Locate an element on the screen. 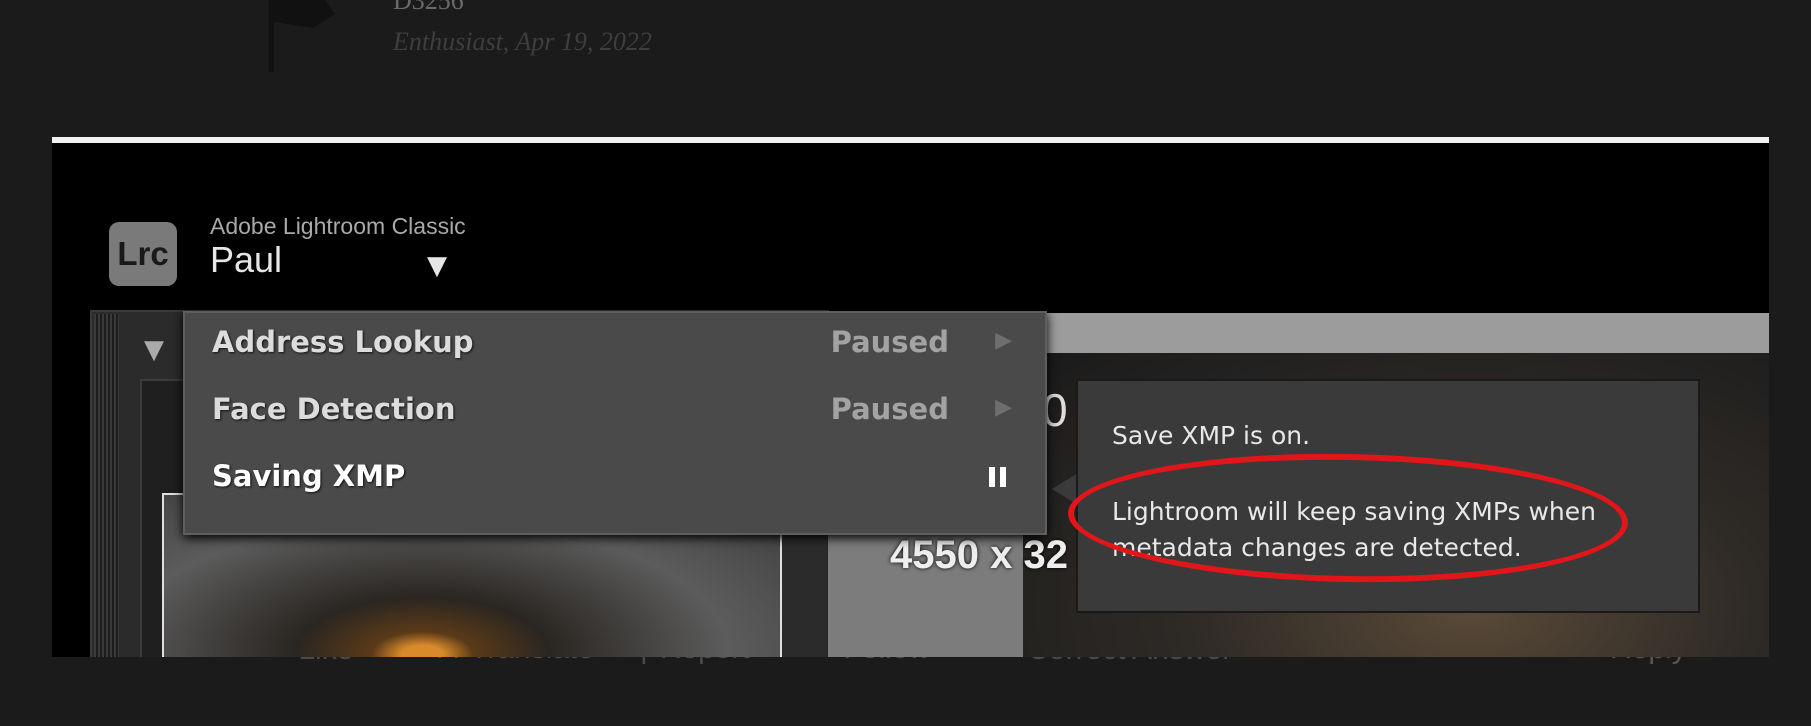 Image resolution: width=1811 pixels, height=726 pixels. avatar is located at coordinates (302, 36).